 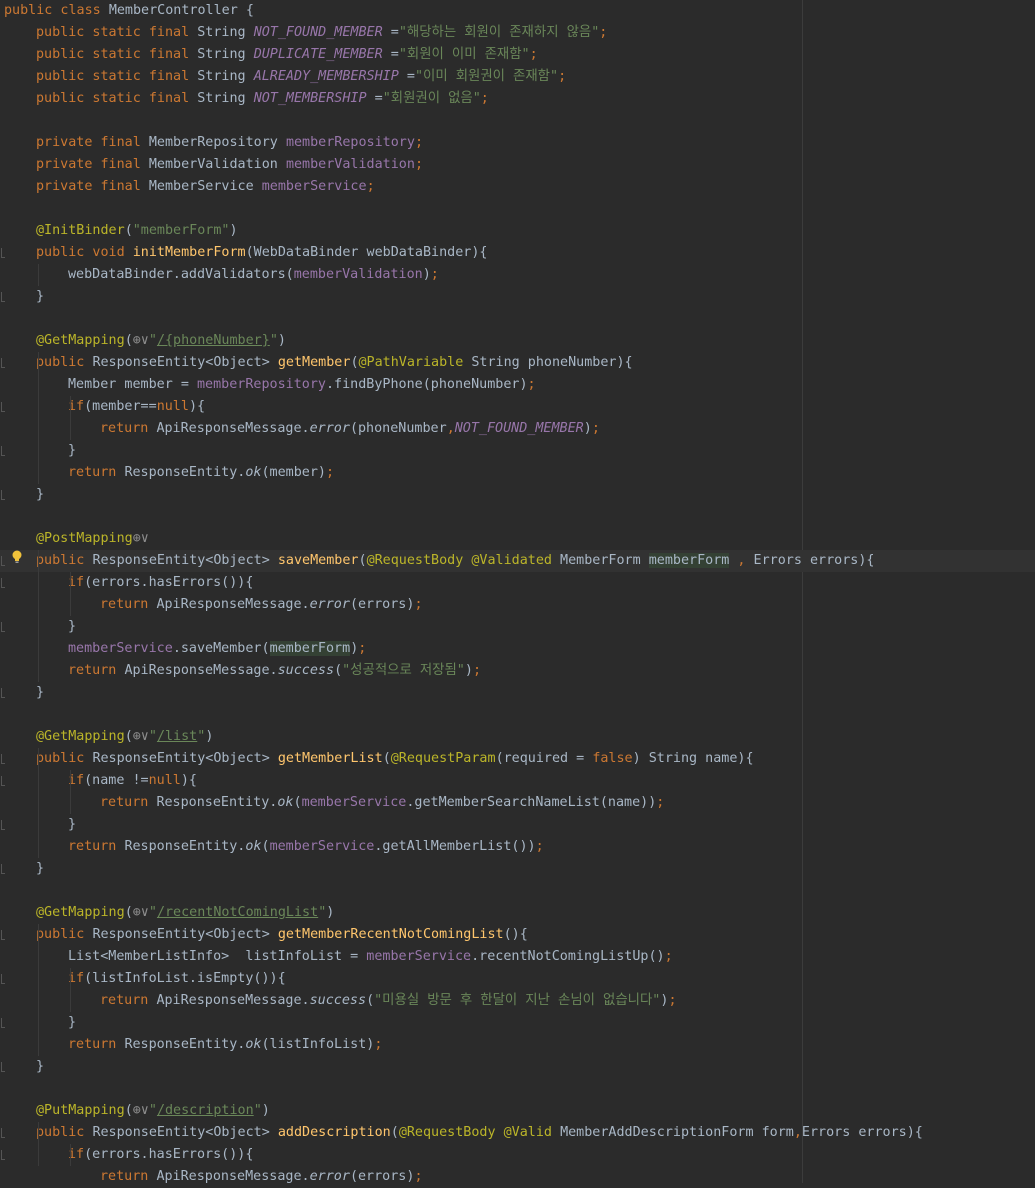 I want to click on code-token: memberForm, so click(x=689, y=560).